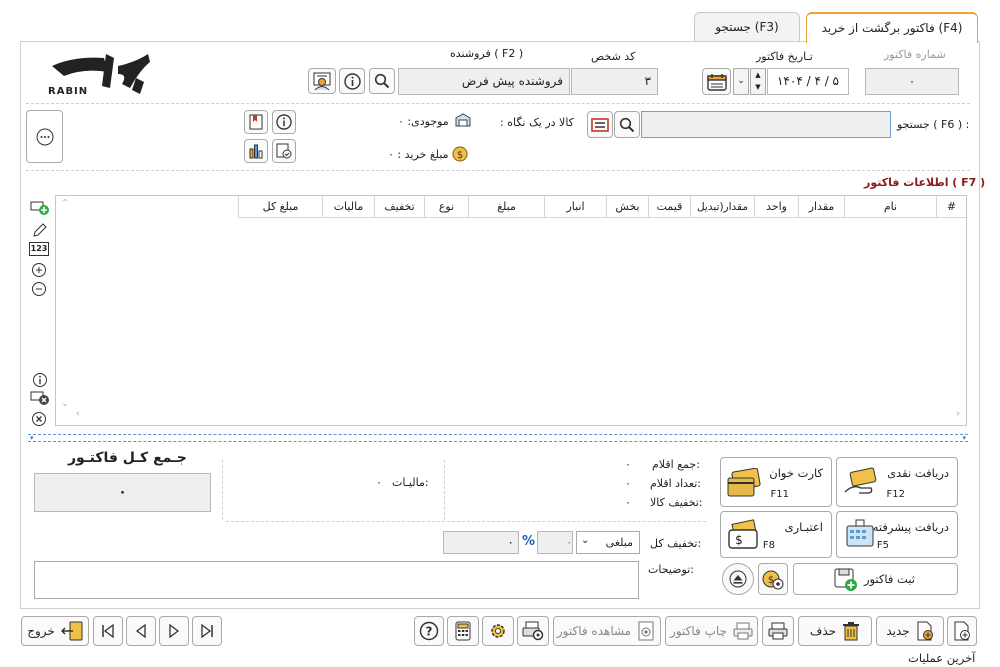  I want to click on search-divider, so click(498, 170).